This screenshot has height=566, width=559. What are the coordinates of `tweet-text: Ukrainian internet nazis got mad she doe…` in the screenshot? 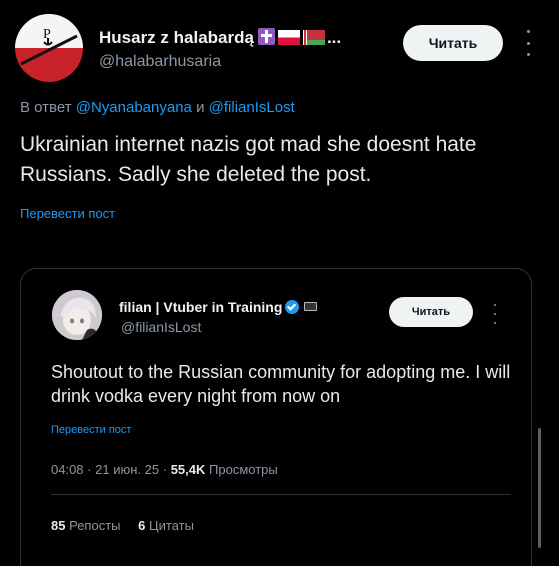 It's located at (248, 159).